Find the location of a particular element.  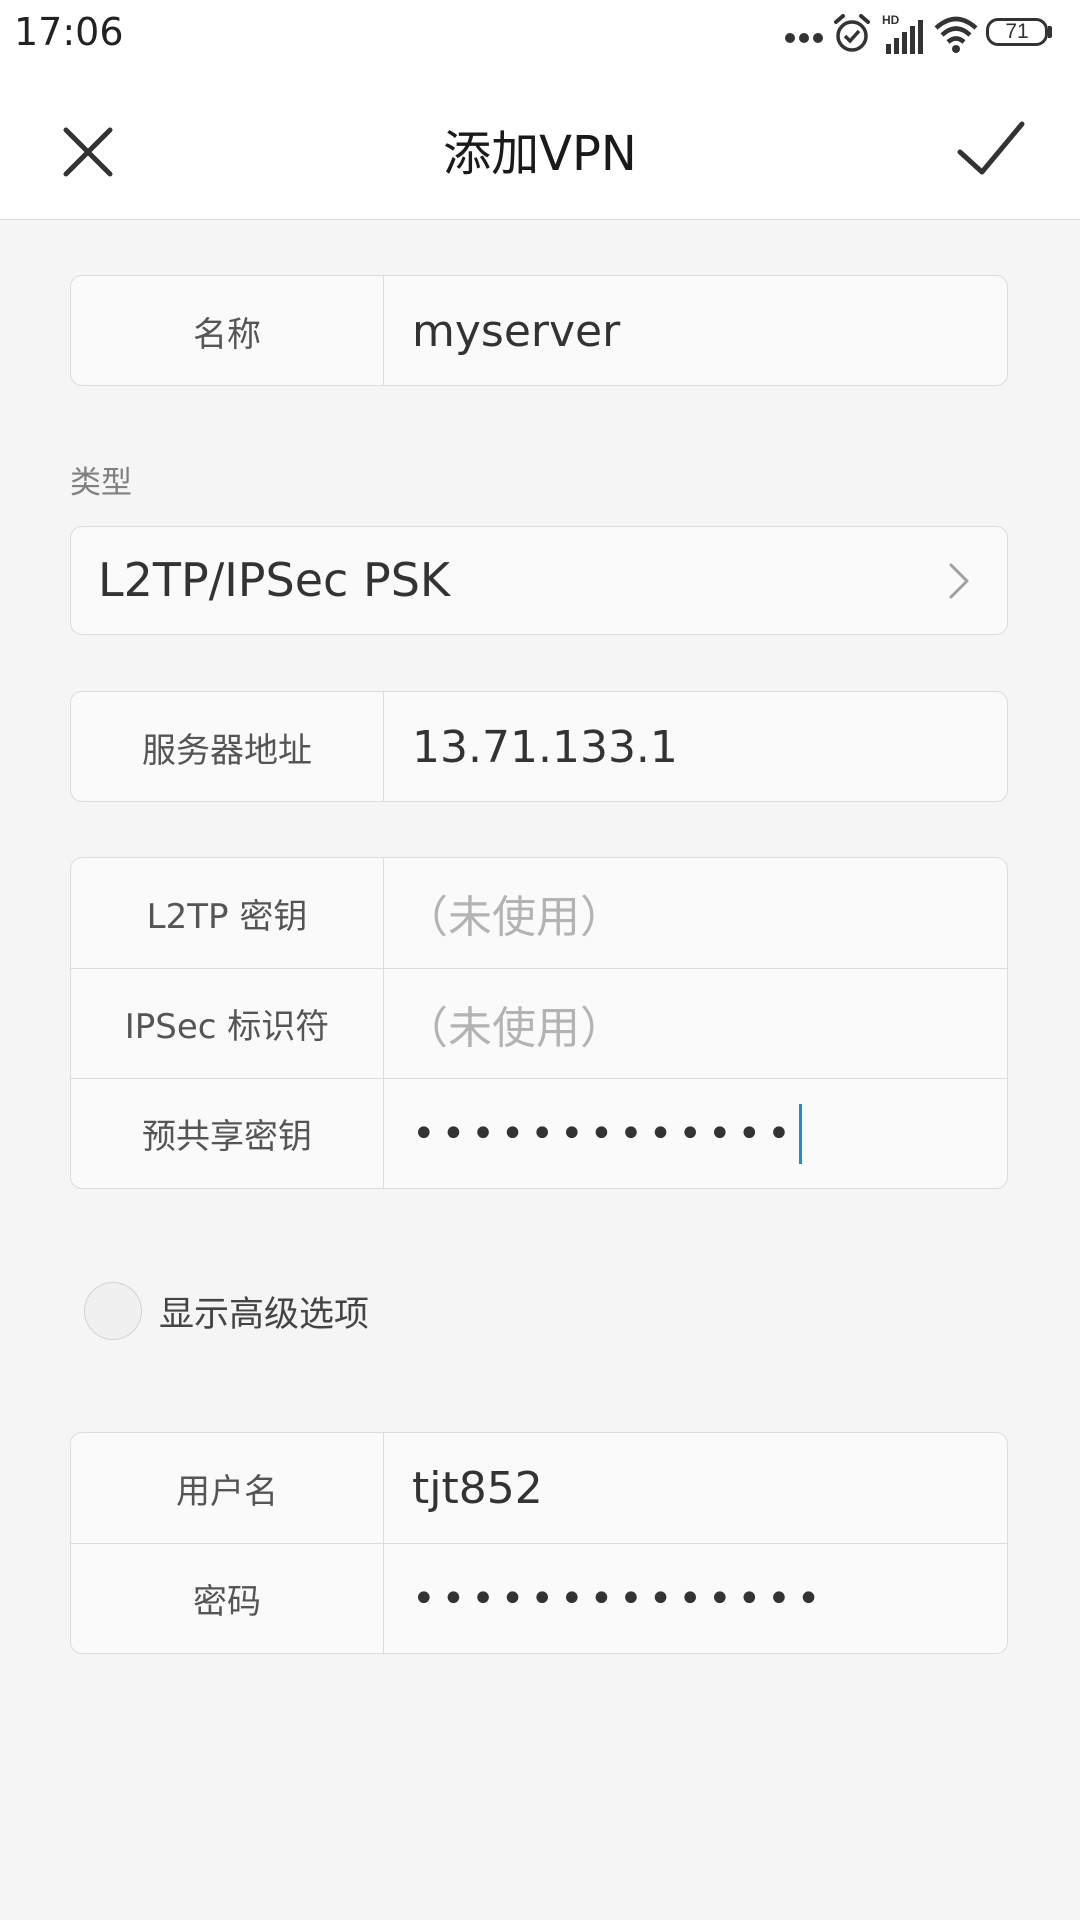

server-label: 服务器地址 is located at coordinates (227, 746).